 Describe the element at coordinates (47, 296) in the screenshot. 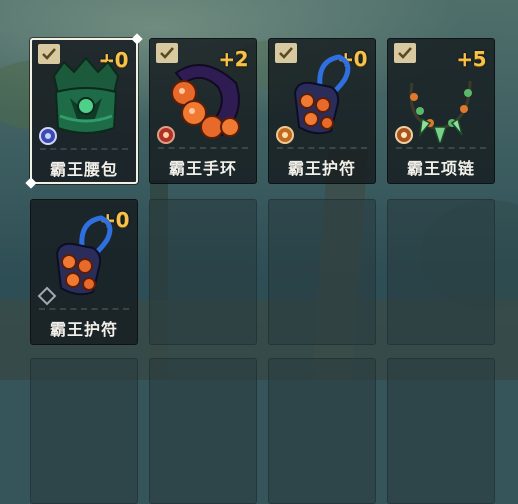

I see `empty-gem-socket-icon` at that location.